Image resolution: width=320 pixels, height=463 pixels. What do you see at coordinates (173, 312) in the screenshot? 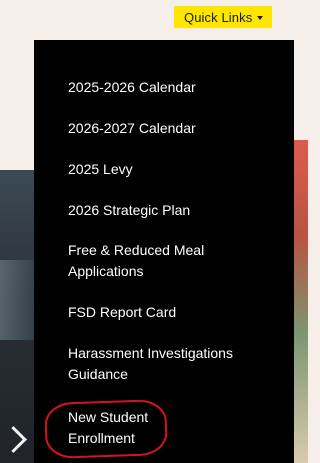
I see `menu-item-fsd-report-card: FSD Report Card` at bounding box center [173, 312].